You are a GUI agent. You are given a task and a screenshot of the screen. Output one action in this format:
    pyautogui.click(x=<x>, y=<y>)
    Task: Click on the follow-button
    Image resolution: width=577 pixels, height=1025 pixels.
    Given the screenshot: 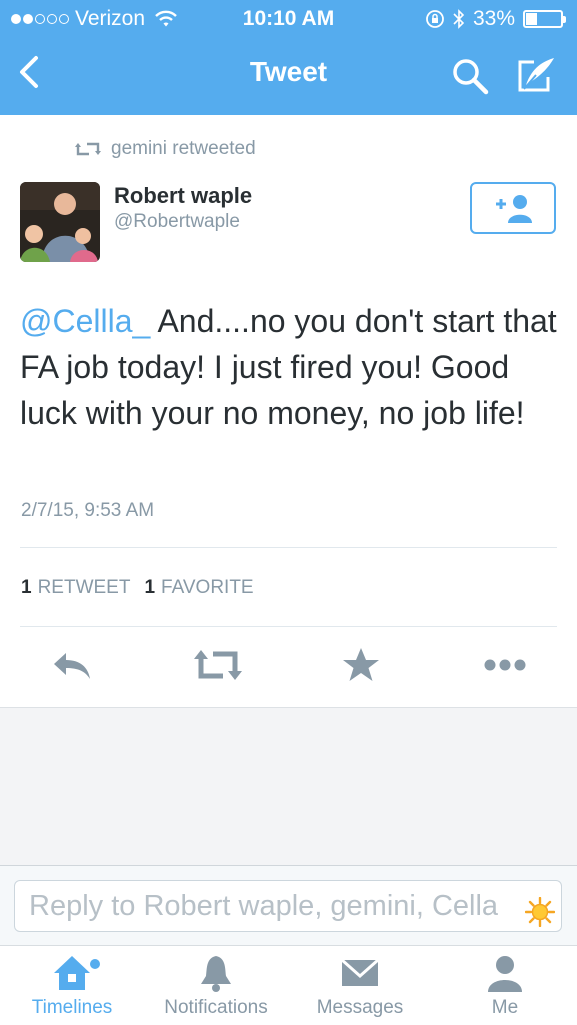 What is the action you would take?
    pyautogui.click(x=513, y=208)
    